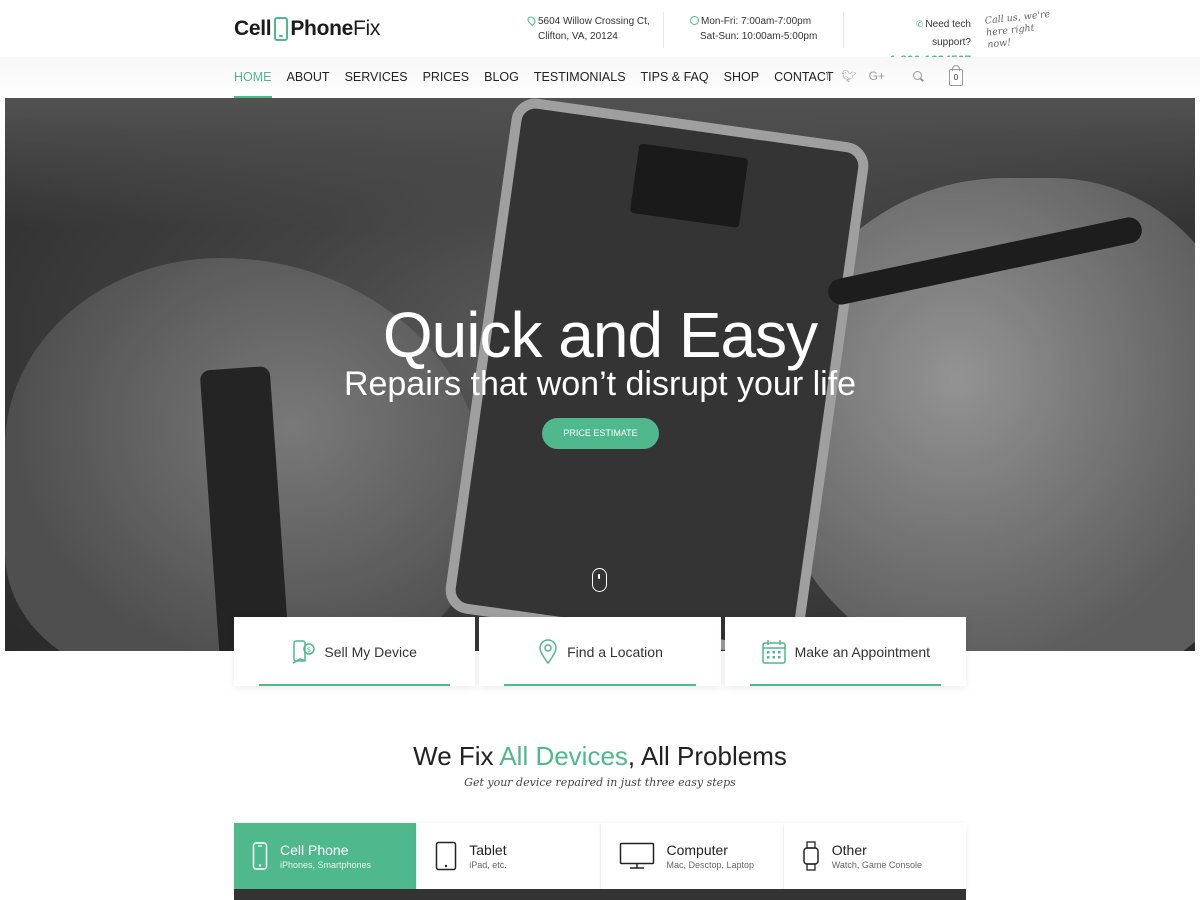 This screenshot has height=900, width=1200. What do you see at coordinates (488, 850) in the screenshot?
I see `tab-tablet-name: Tablet` at bounding box center [488, 850].